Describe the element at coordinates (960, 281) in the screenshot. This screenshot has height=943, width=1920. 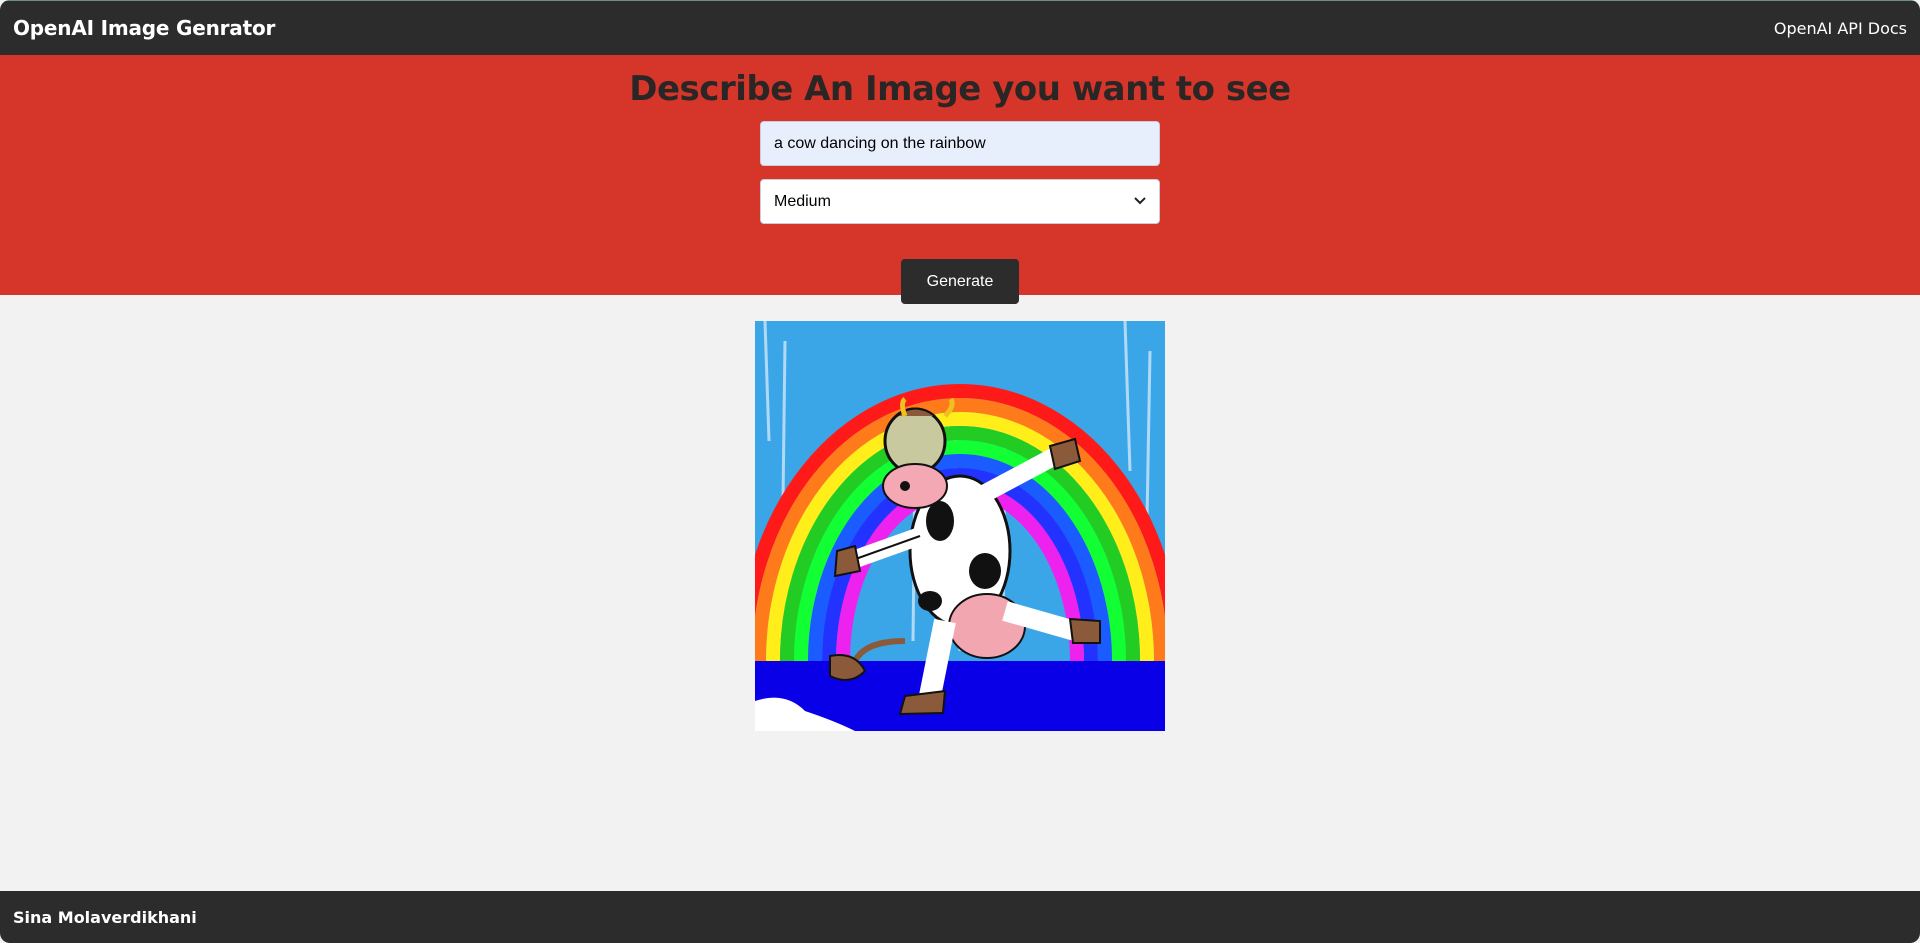
I see `generate-button: Generate` at that location.